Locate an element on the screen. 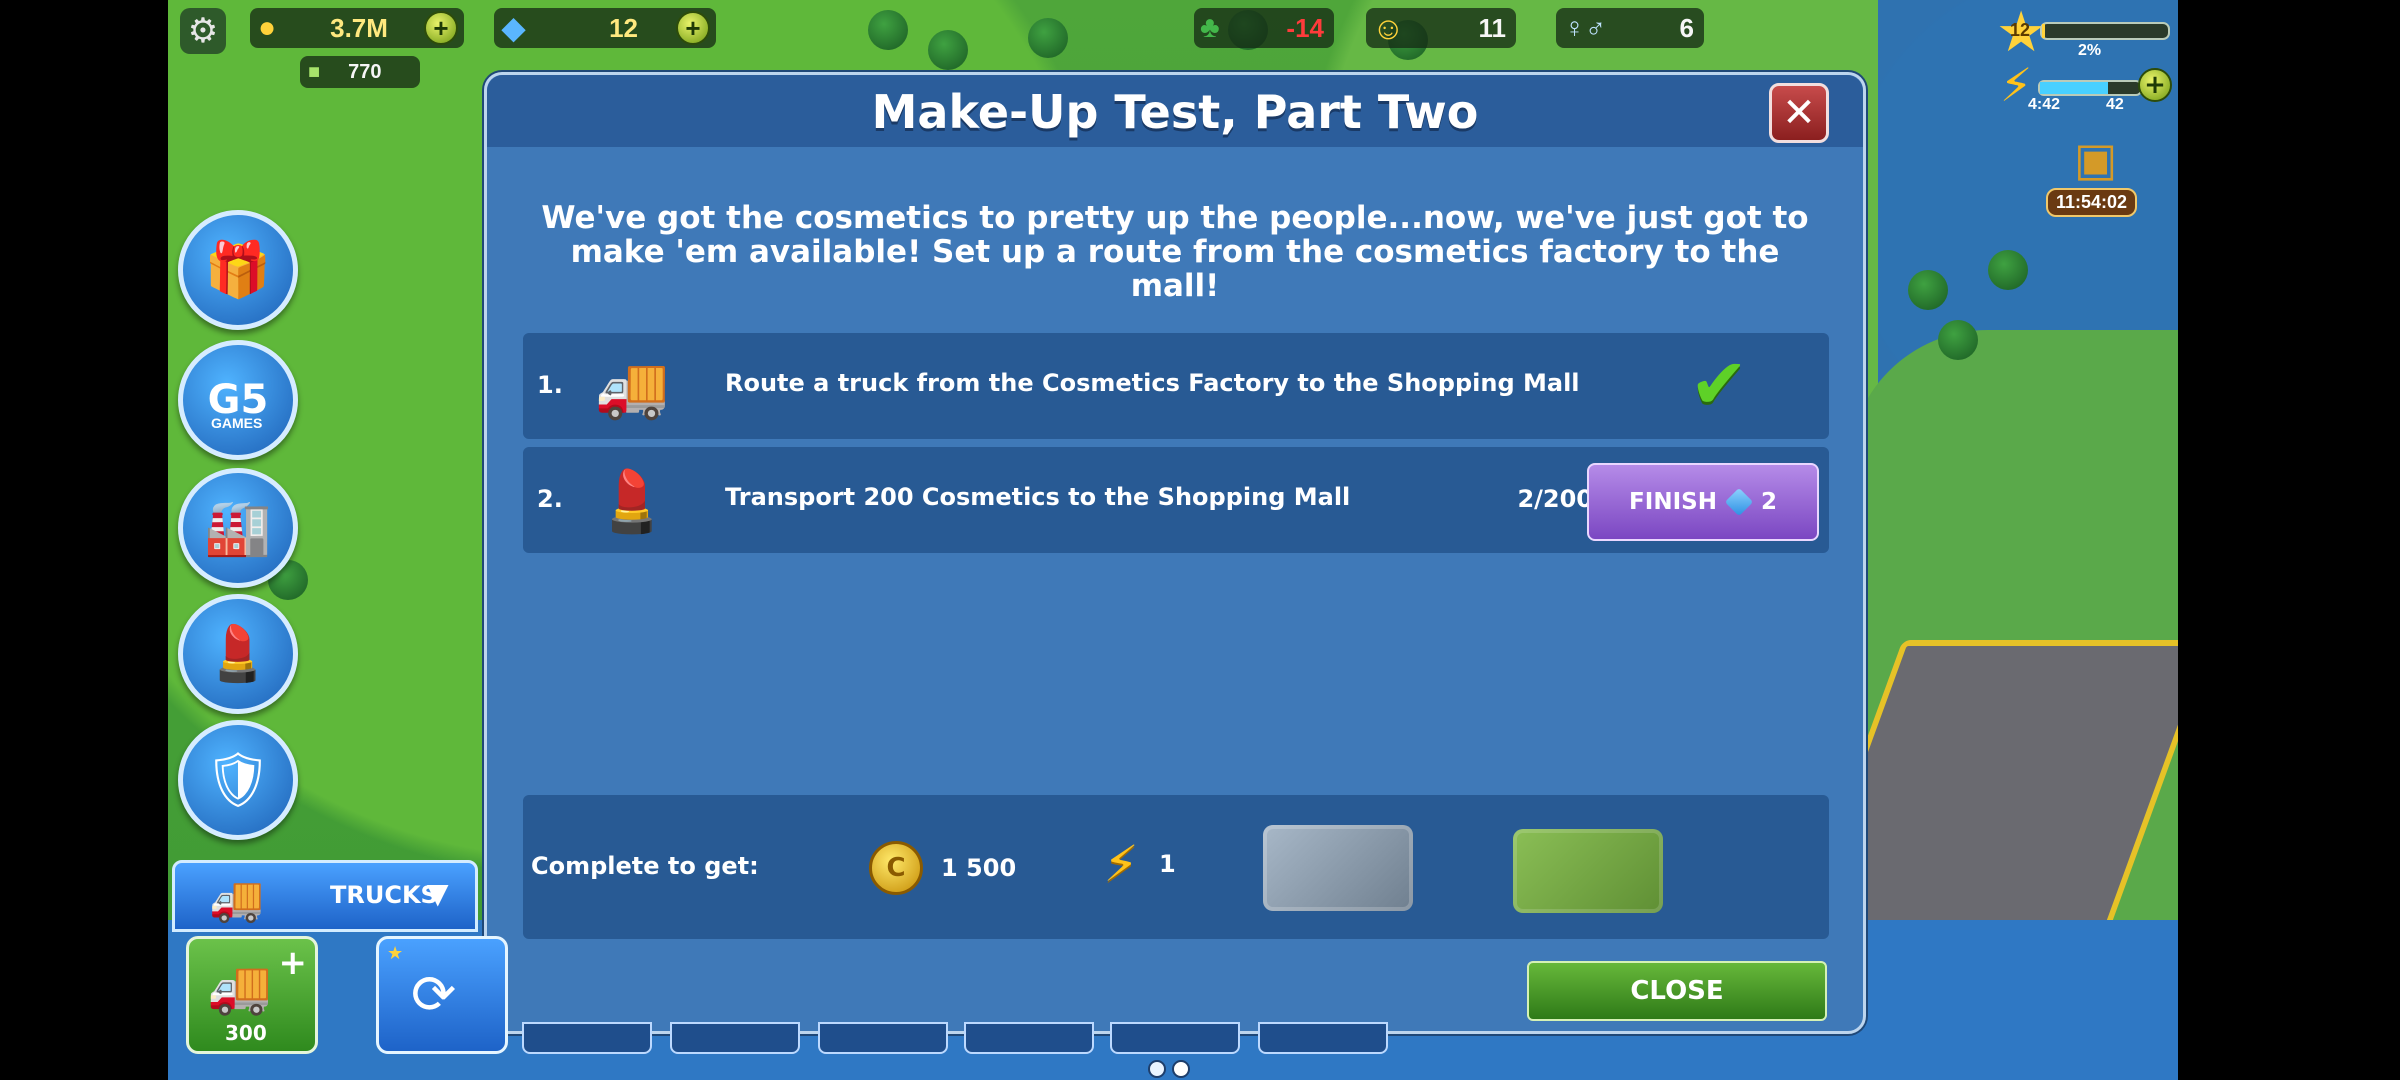  shield-icon: 🛡 is located at coordinates (238, 779).